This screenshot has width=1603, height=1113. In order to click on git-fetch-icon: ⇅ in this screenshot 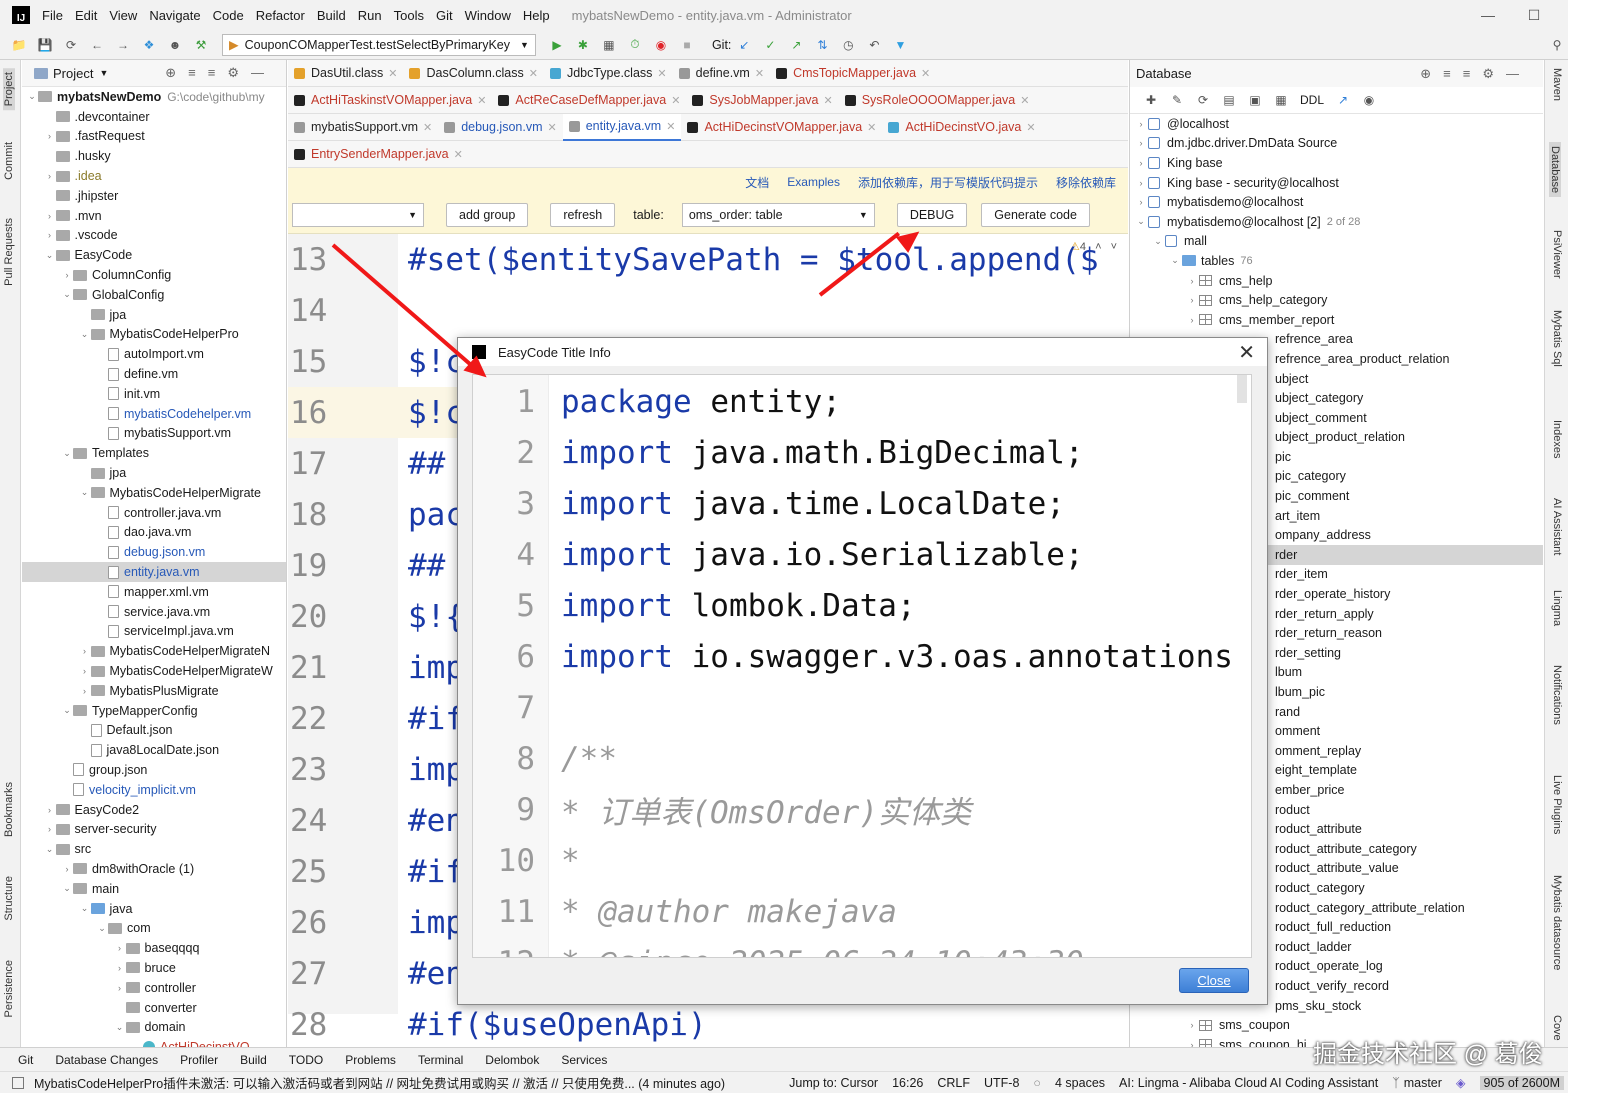, I will do `click(822, 45)`.